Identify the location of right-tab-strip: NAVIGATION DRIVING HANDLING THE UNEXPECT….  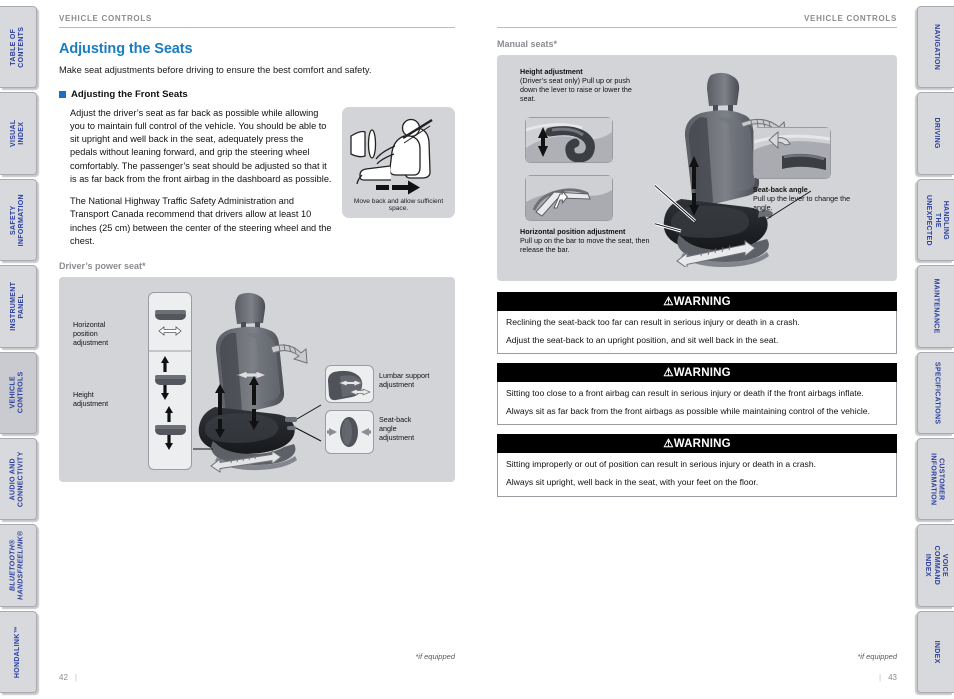
(935, 349).